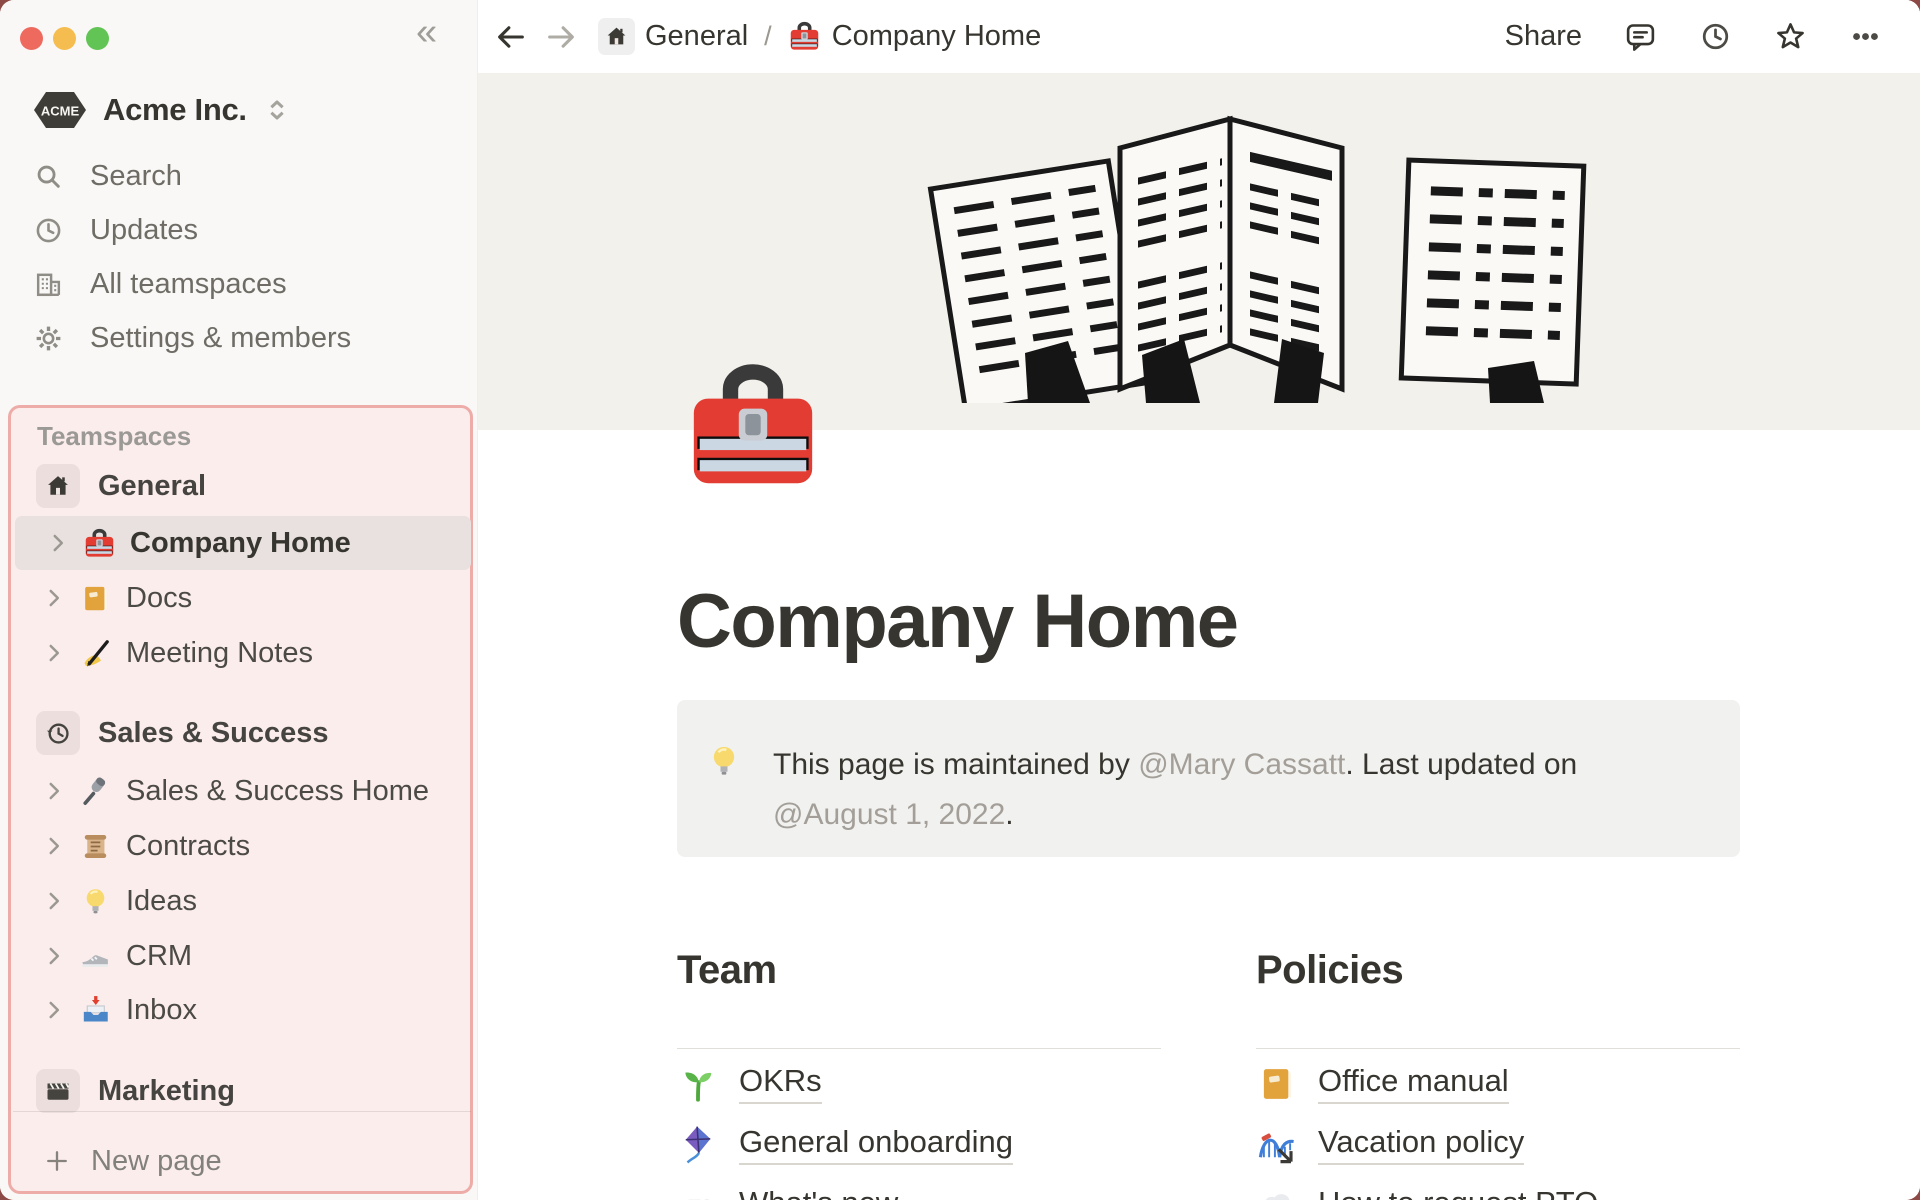 Image resolution: width=1920 pixels, height=1200 pixels. What do you see at coordinates (889, 814) in the screenshot?
I see `date-mention: @August 1, 2022` at bounding box center [889, 814].